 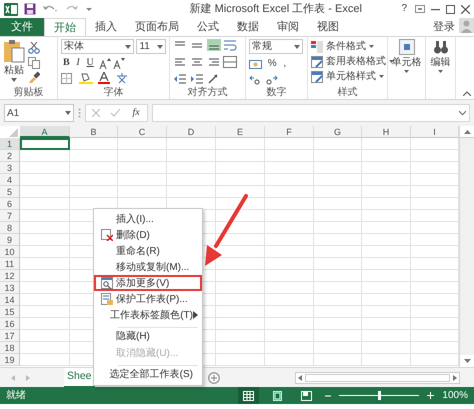 I want to click on row-header: 16, so click(x=10, y=324).